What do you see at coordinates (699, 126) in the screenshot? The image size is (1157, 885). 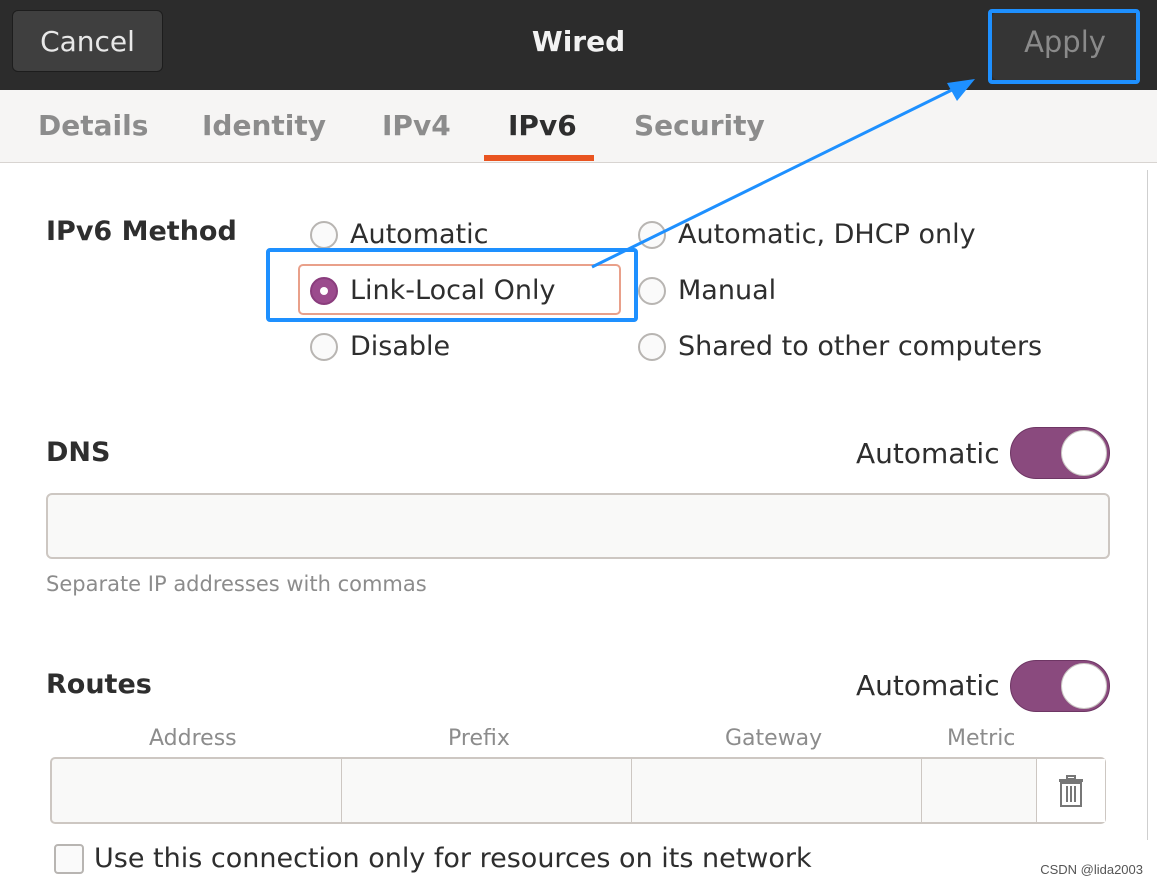 I see `tab-security: Security` at bounding box center [699, 126].